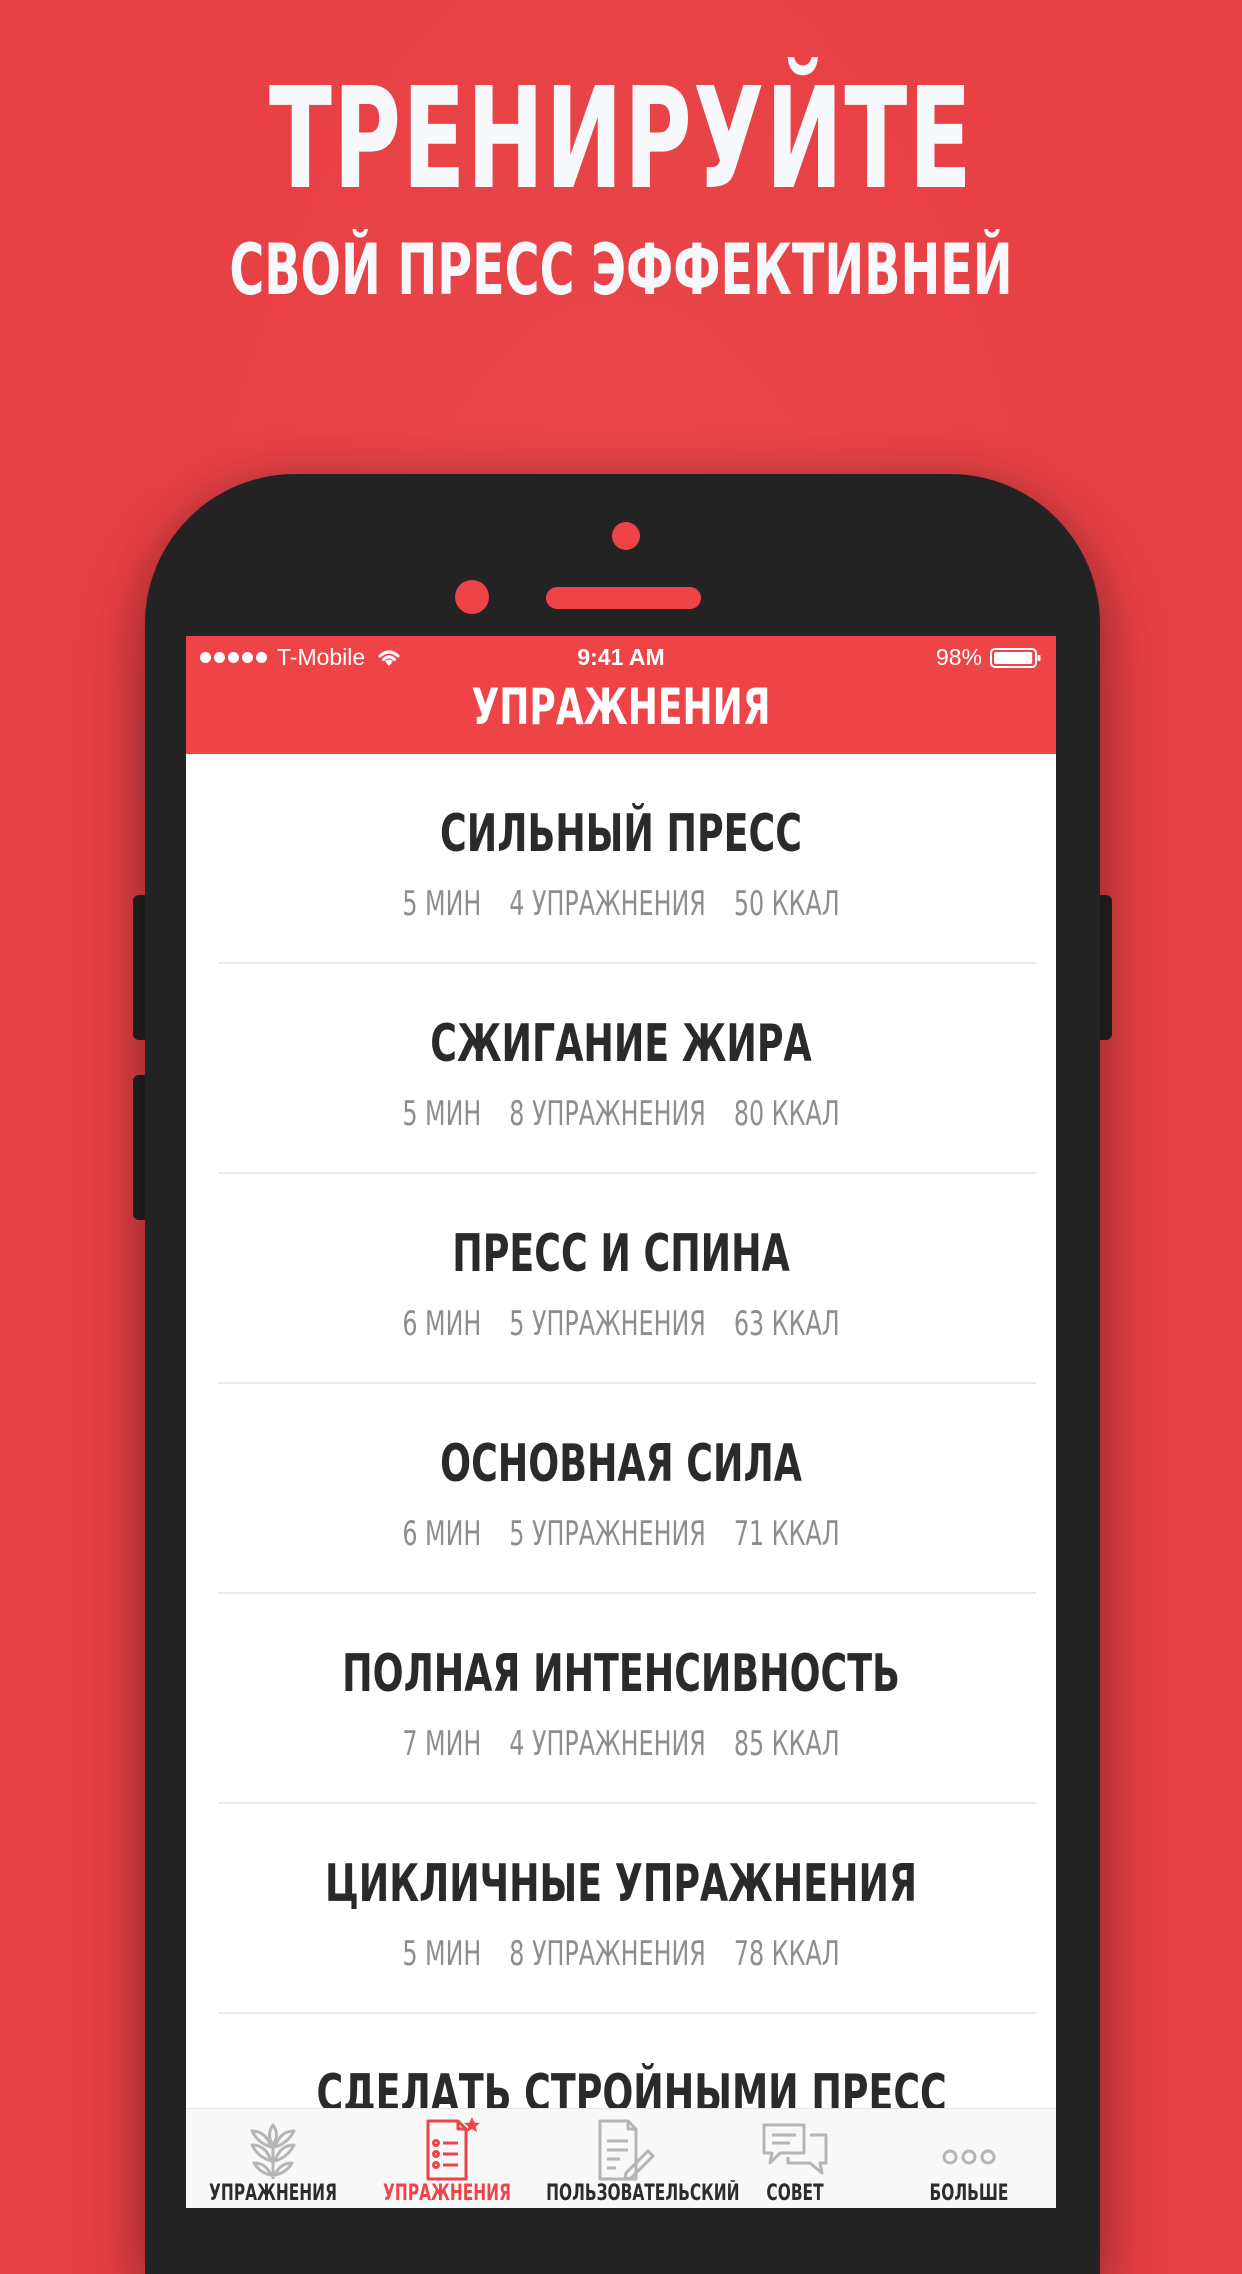 The height and width of the screenshot is (2274, 1242). I want to click on workout-meta: 5 МИН 8 УПРАЖНЕНИЯ 80 ККАЛ, so click(621, 1114).